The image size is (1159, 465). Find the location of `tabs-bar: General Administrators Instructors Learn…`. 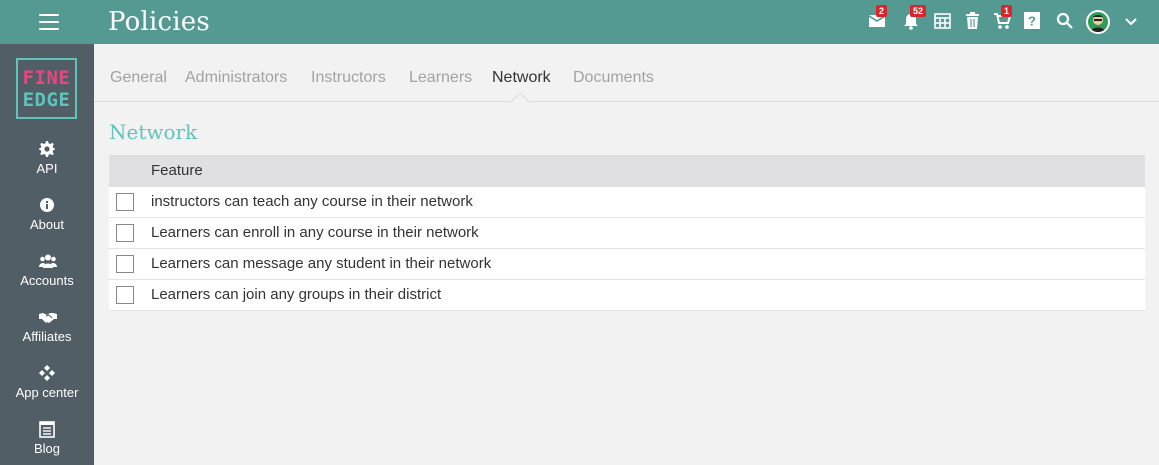

tabs-bar: General Administrators Instructors Learn… is located at coordinates (626, 73).